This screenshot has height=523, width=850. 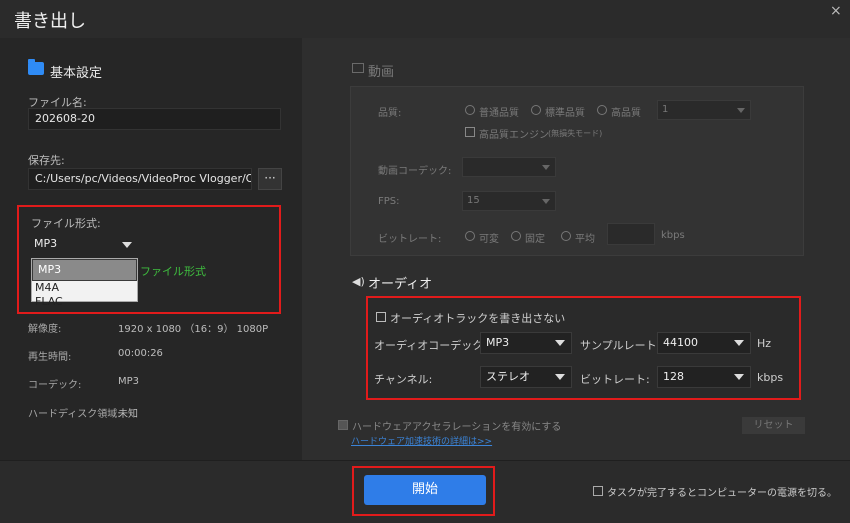 I want to click on close-icon: ×, so click(x=836, y=11).